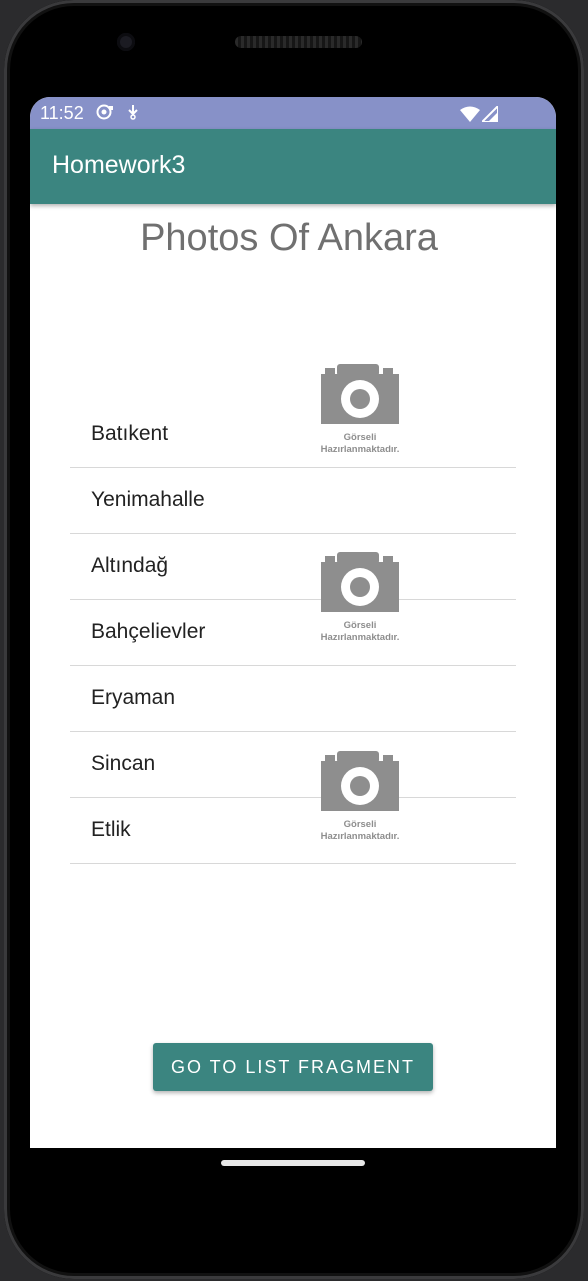 The width and height of the screenshot is (588, 1281). Describe the element at coordinates (293, 1163) in the screenshot. I see `home-indicator` at that location.